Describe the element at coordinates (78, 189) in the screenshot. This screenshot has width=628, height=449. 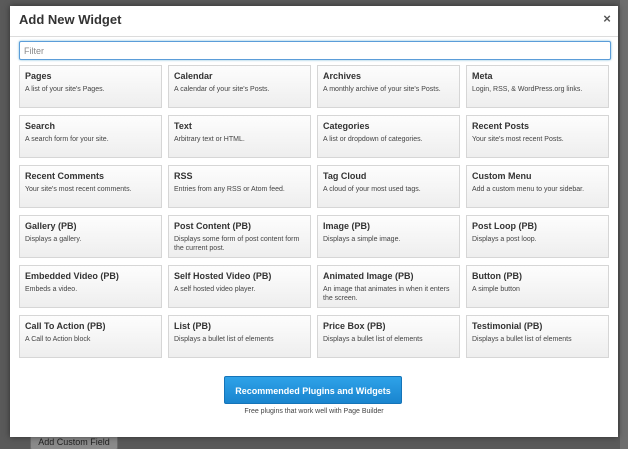
I see `widget-description: Your site's most recent comments.` at that location.